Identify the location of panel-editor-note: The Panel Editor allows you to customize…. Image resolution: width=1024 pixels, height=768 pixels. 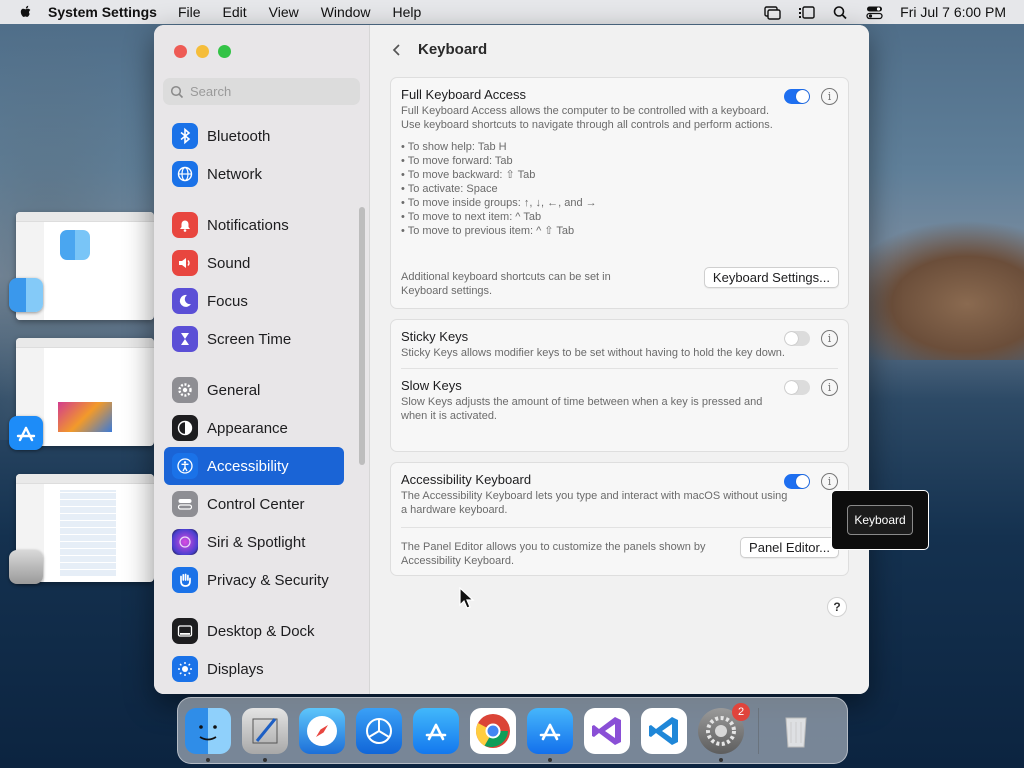
(553, 554).